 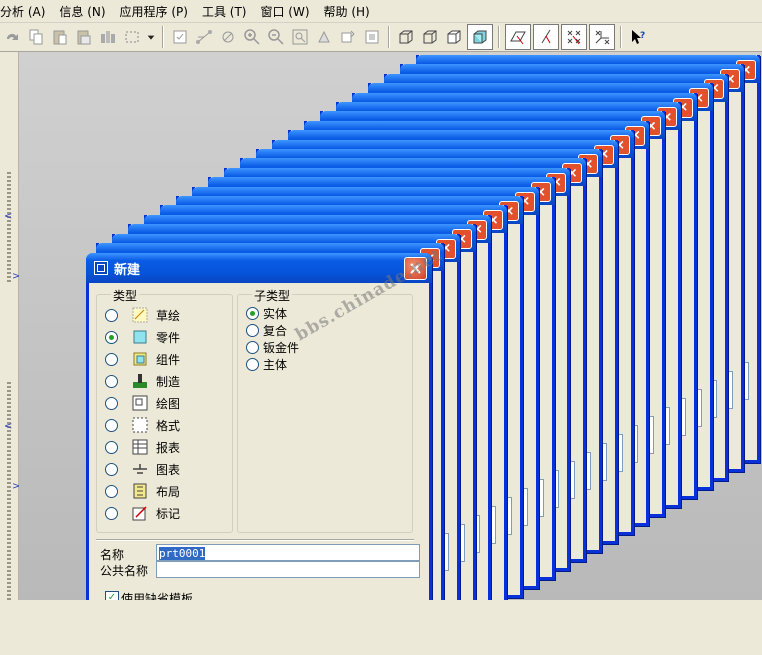 I want to click on no-hidden-icon, so click(x=454, y=37).